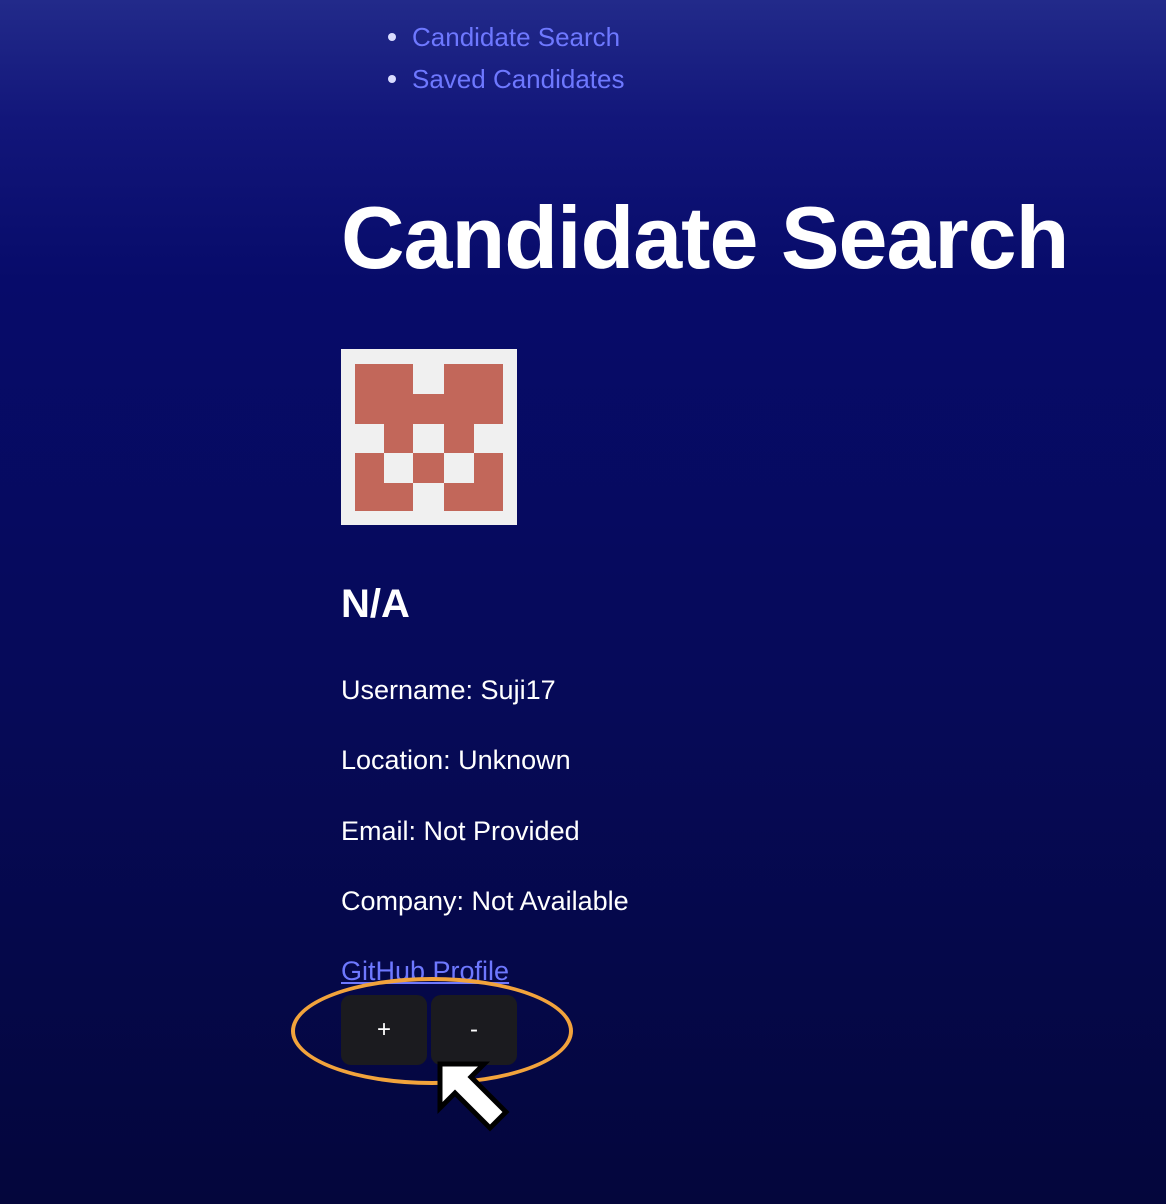  Describe the element at coordinates (456, 760) in the screenshot. I see `candidate-location: Location: Unknown` at that location.